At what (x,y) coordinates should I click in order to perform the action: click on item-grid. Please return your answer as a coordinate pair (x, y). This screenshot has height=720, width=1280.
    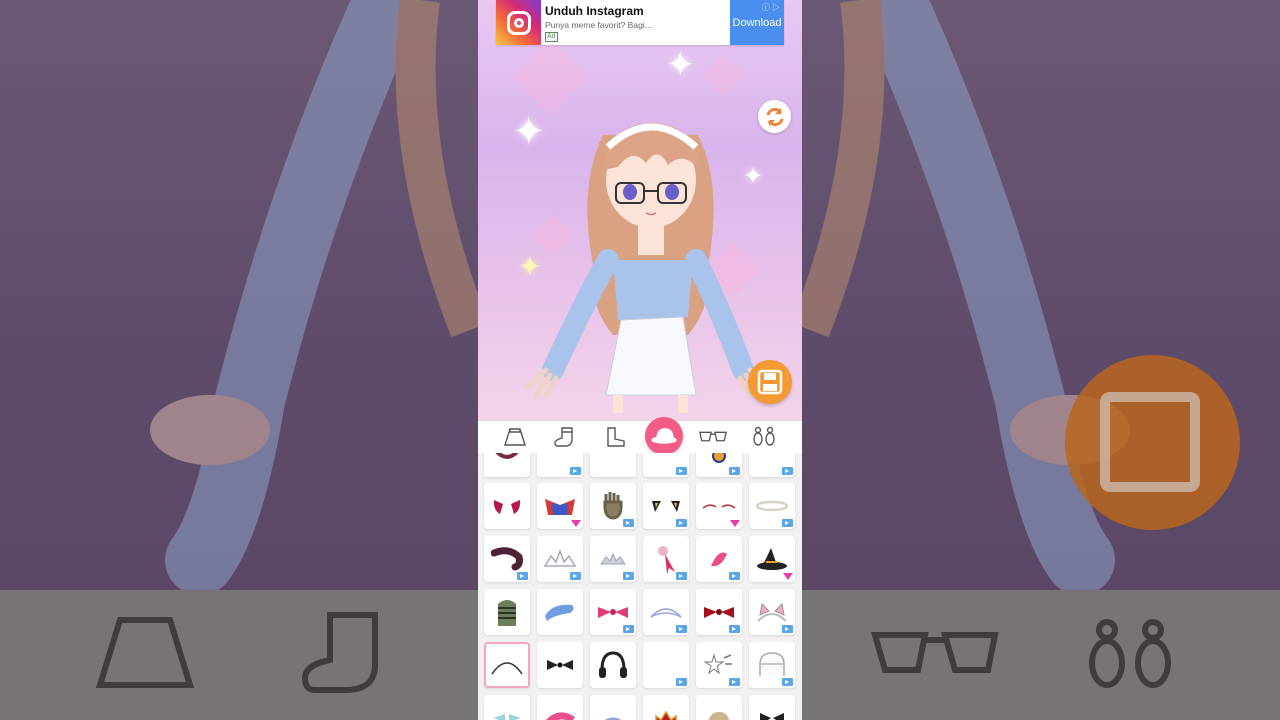
    Looking at the image, I should click on (640, 586).